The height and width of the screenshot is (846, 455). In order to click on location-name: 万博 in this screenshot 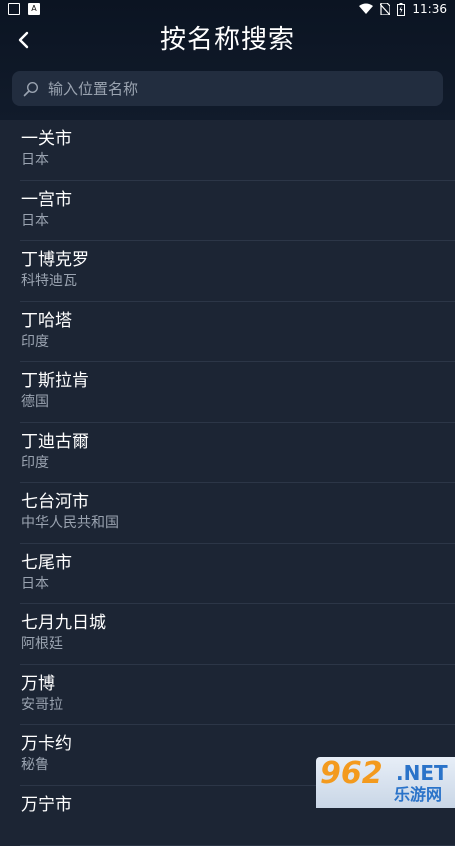, I will do `click(38, 684)`.